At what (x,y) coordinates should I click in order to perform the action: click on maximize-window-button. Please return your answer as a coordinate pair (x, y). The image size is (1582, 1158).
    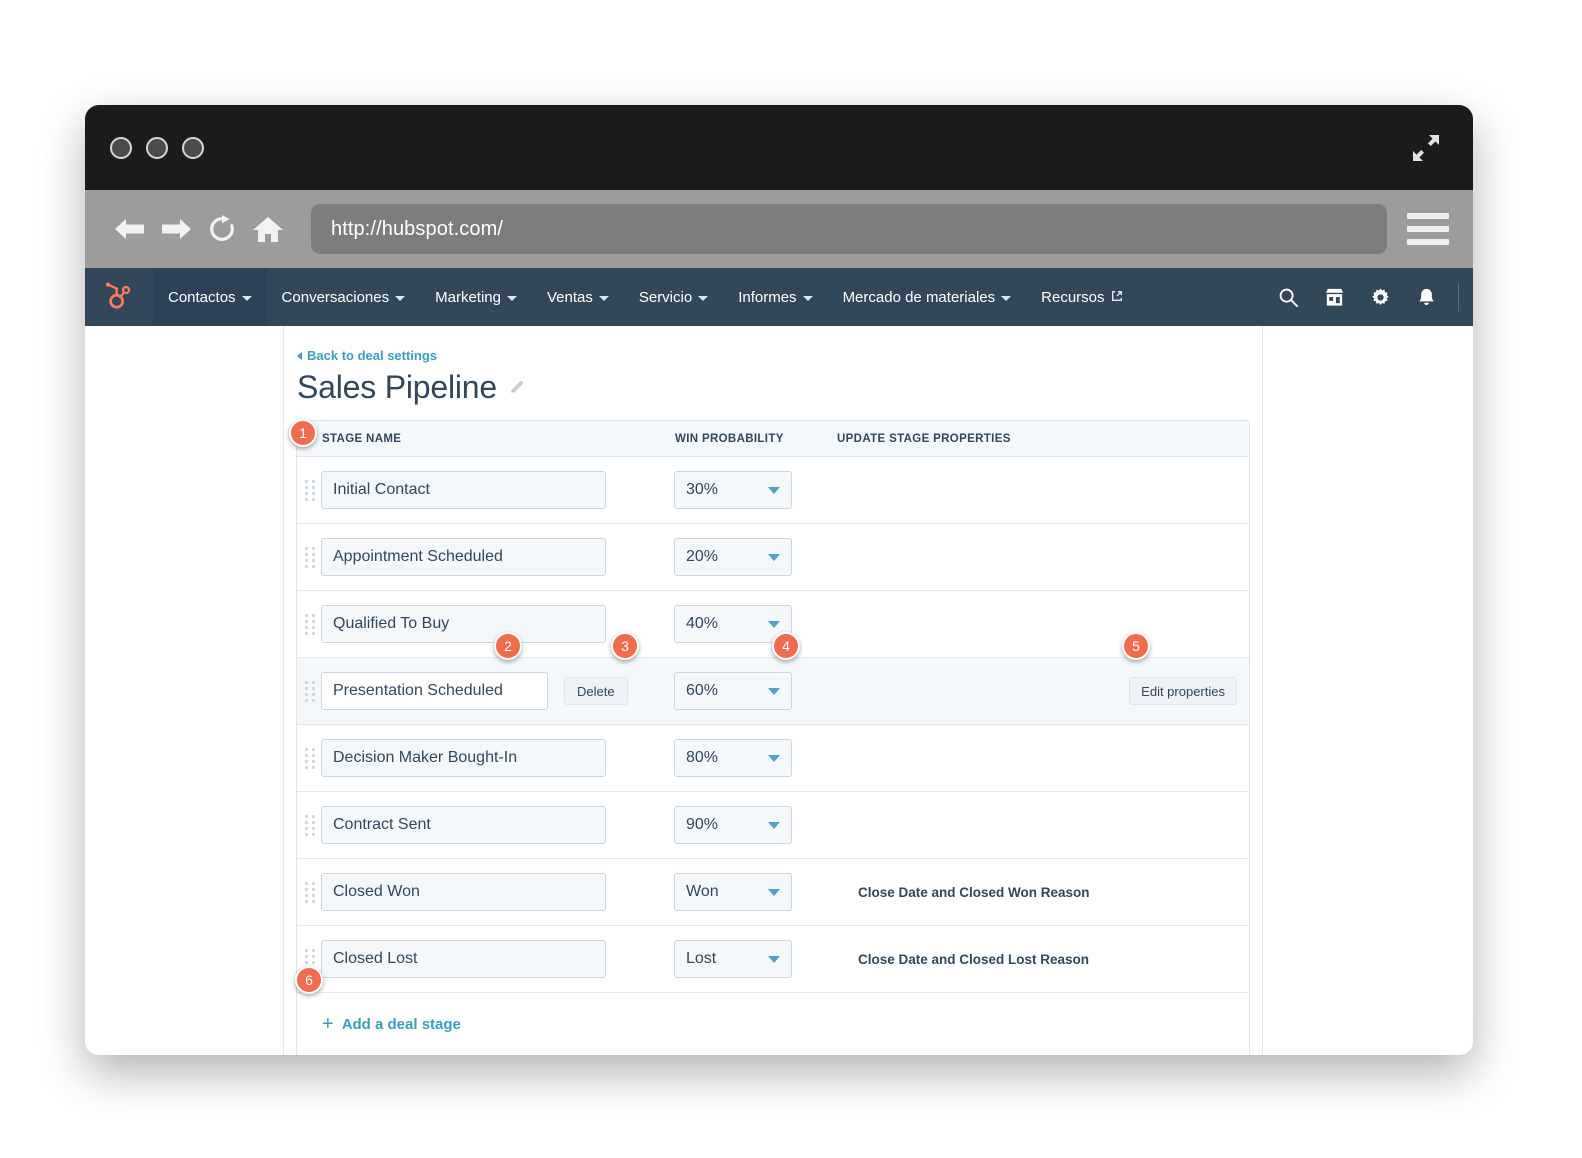
    Looking at the image, I should click on (193, 147).